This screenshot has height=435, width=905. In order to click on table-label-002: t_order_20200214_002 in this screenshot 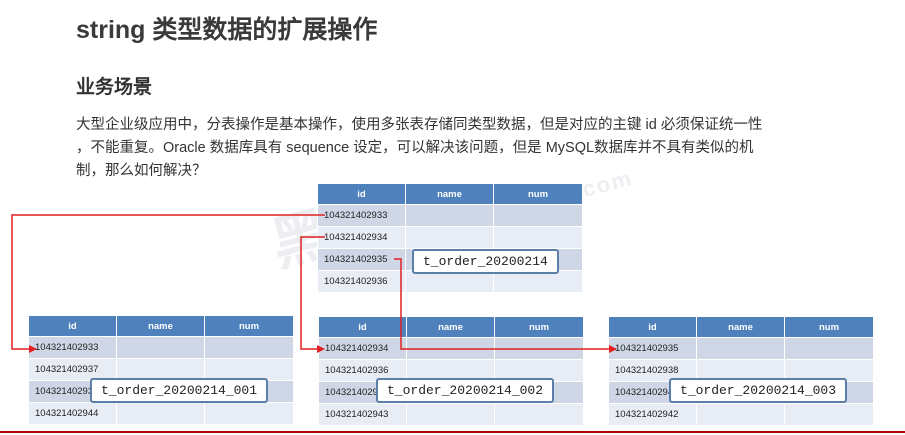, I will do `click(465, 390)`.